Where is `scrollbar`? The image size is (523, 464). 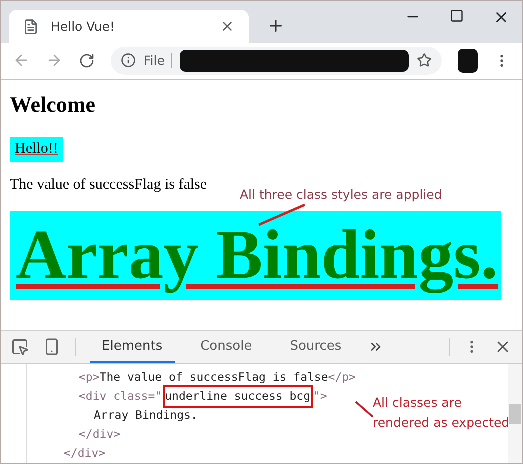
scrollbar is located at coordinates (515, 413).